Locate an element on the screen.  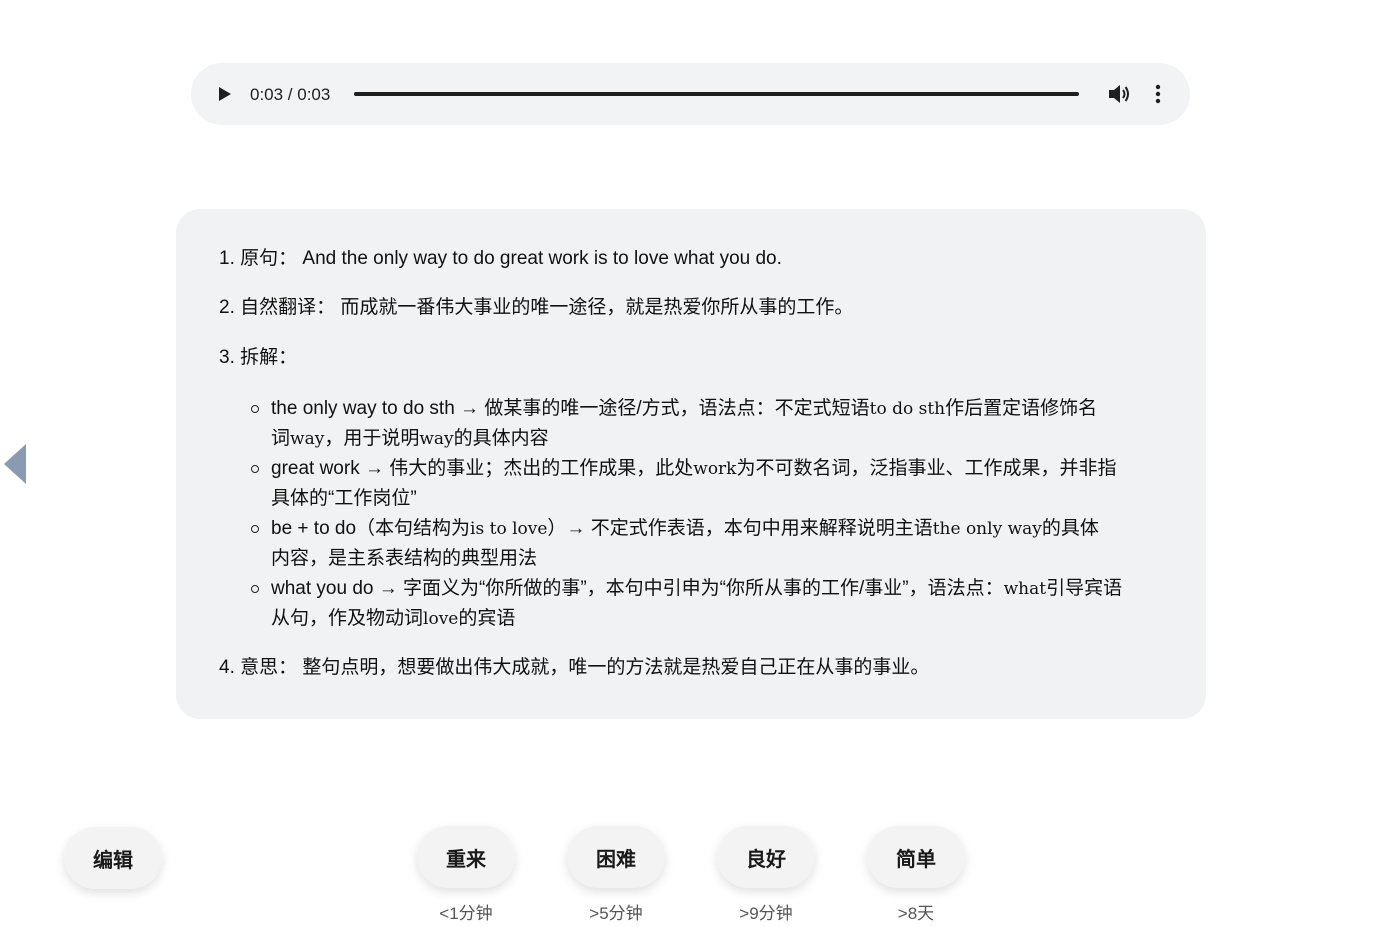
code-segment: is to love is located at coordinates (509, 529).